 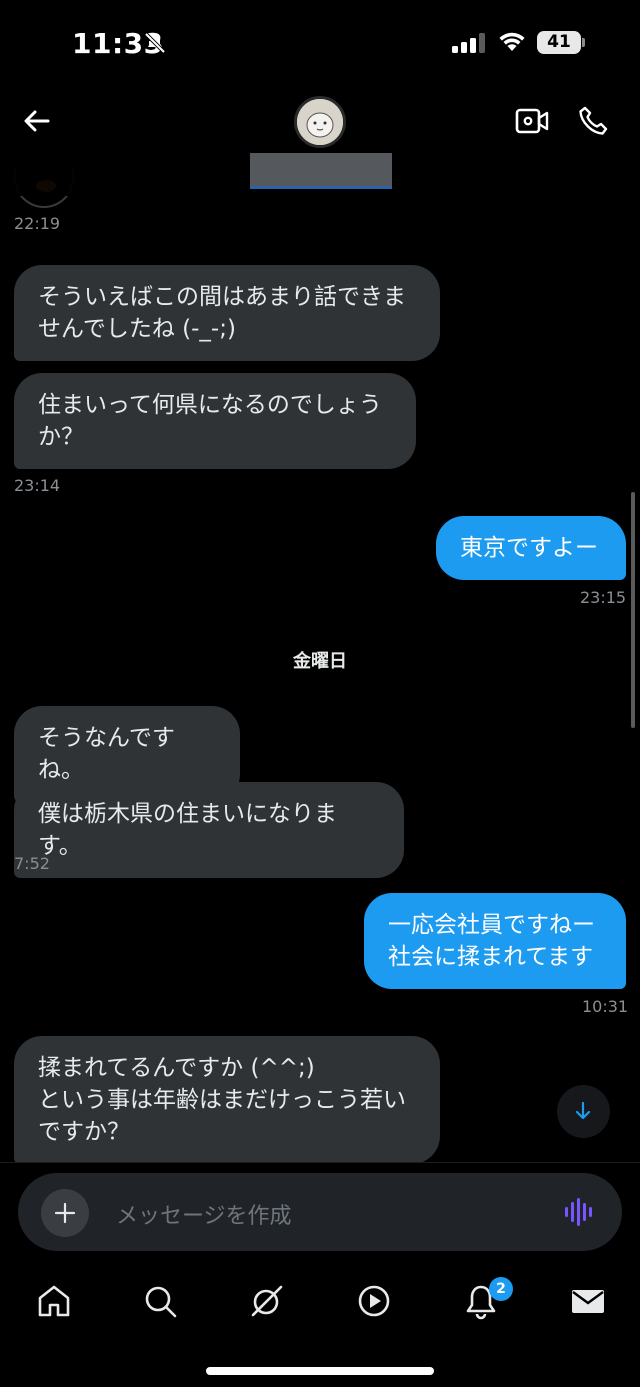 I want to click on message-bubble-incoming: 住まいって何県になるのでしょう か？, so click(x=215, y=421).